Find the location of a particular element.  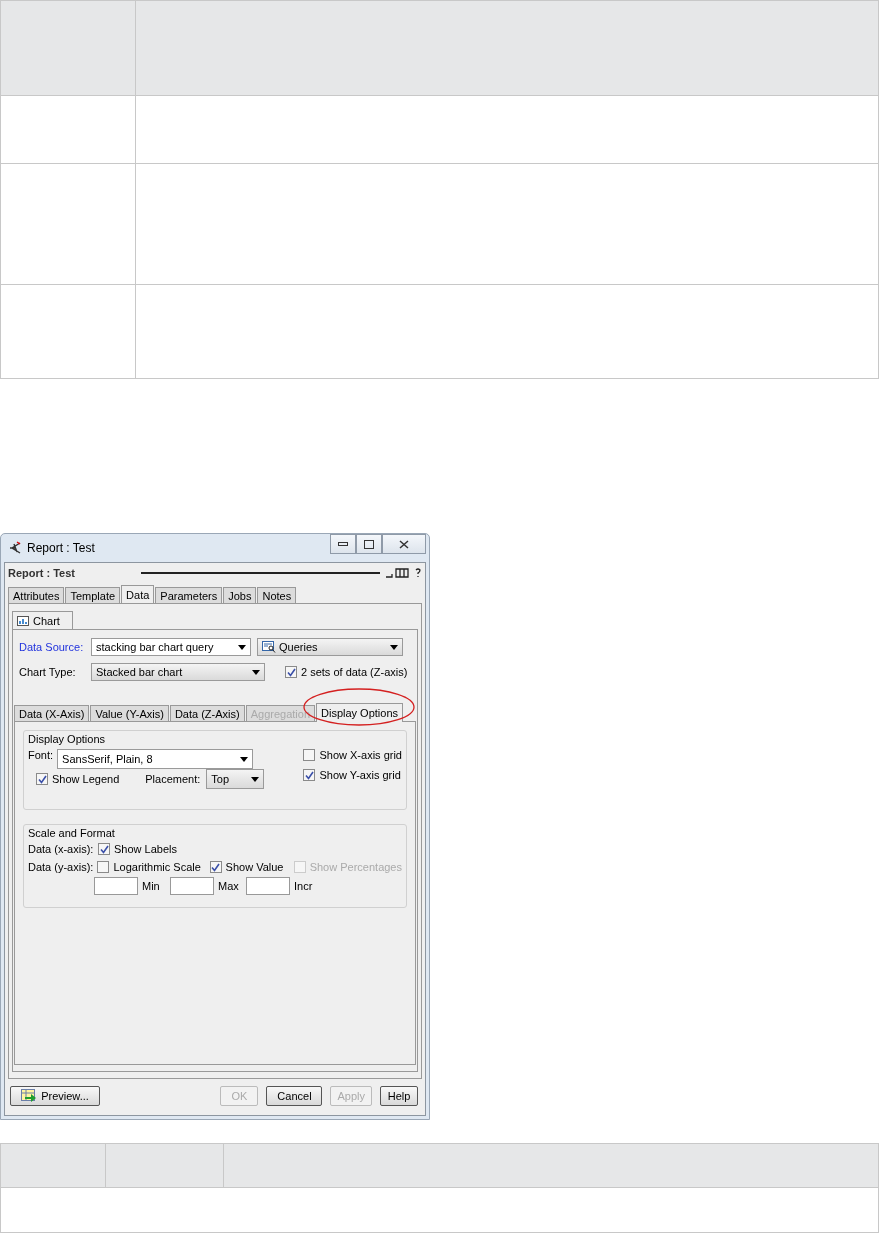

checkbox: 2 sets of data (Z-axis) is located at coordinates (346, 672).